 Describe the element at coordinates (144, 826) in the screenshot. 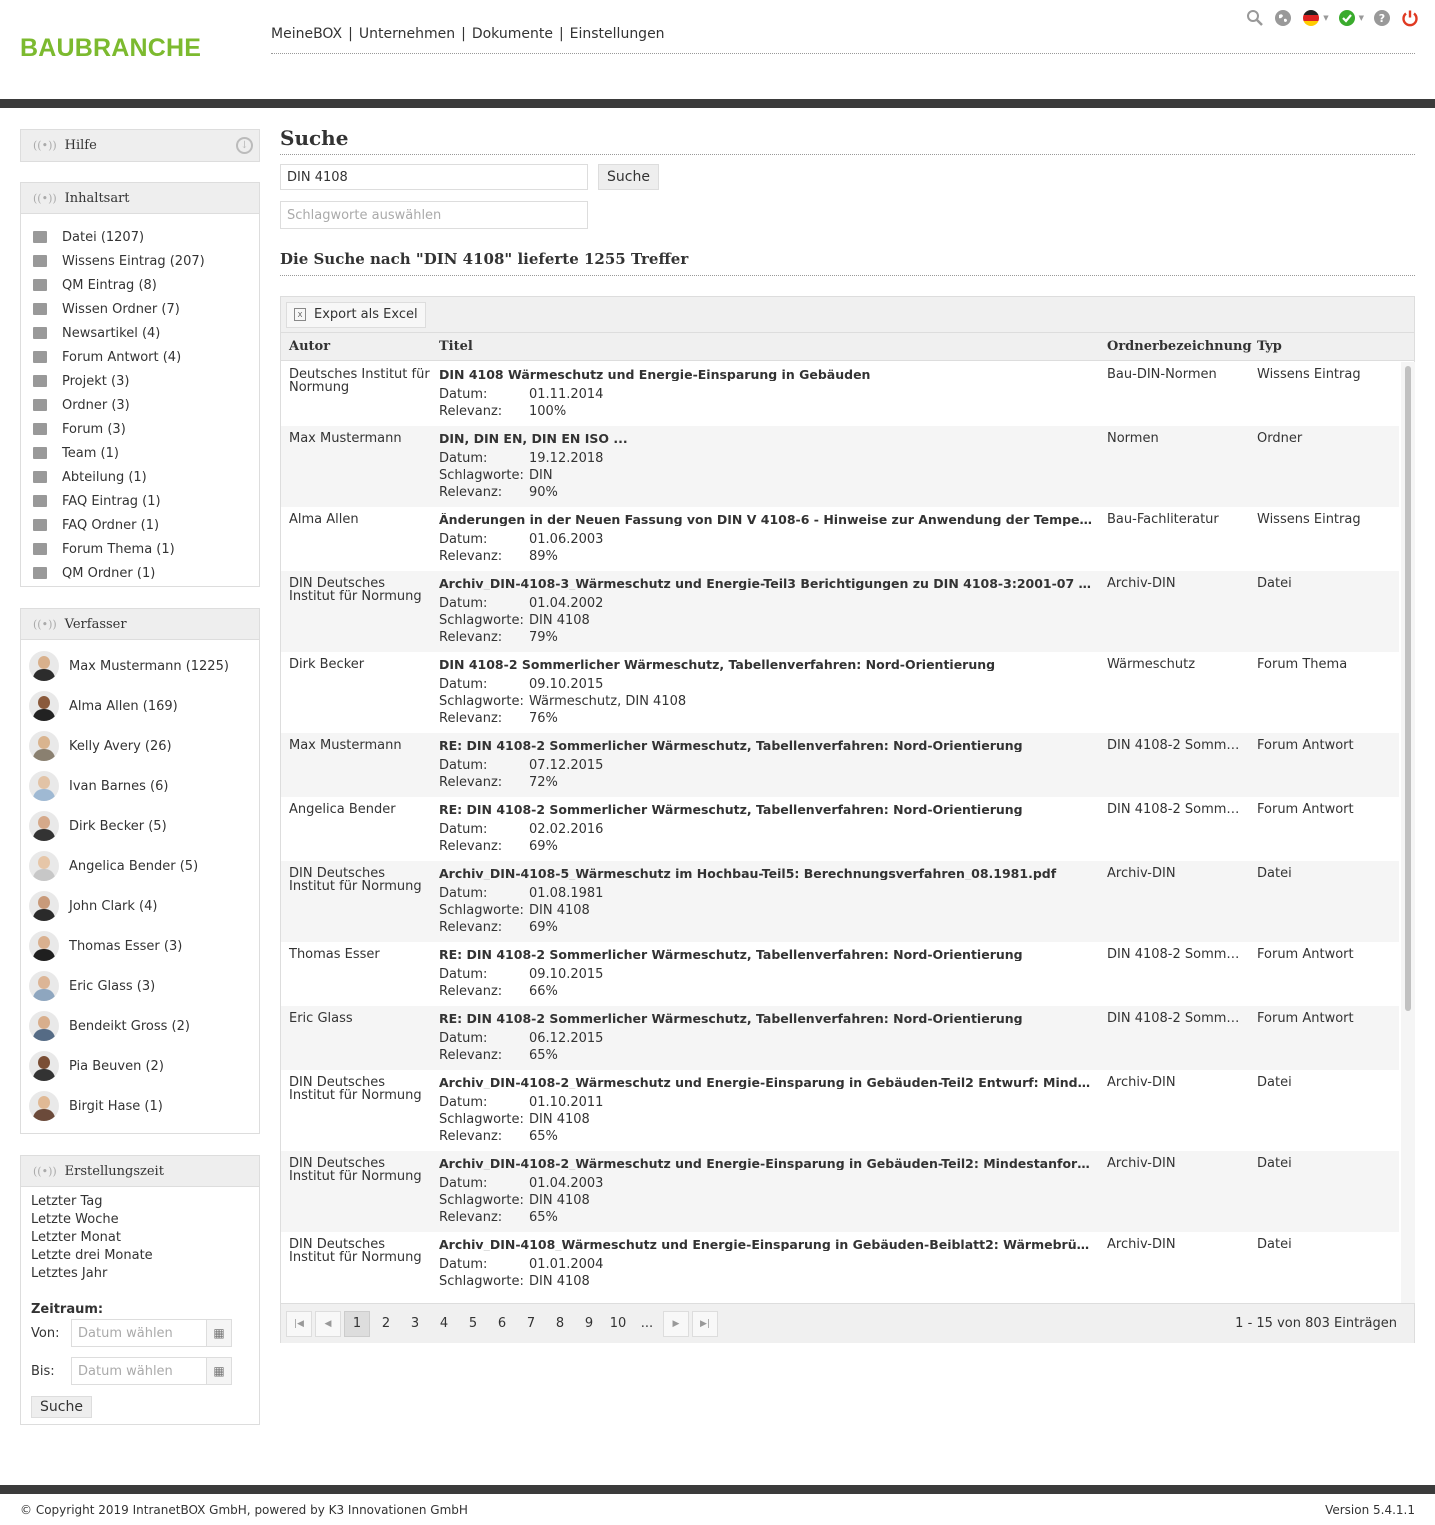

I see `author-item: Dirk Becker (5)` at that location.